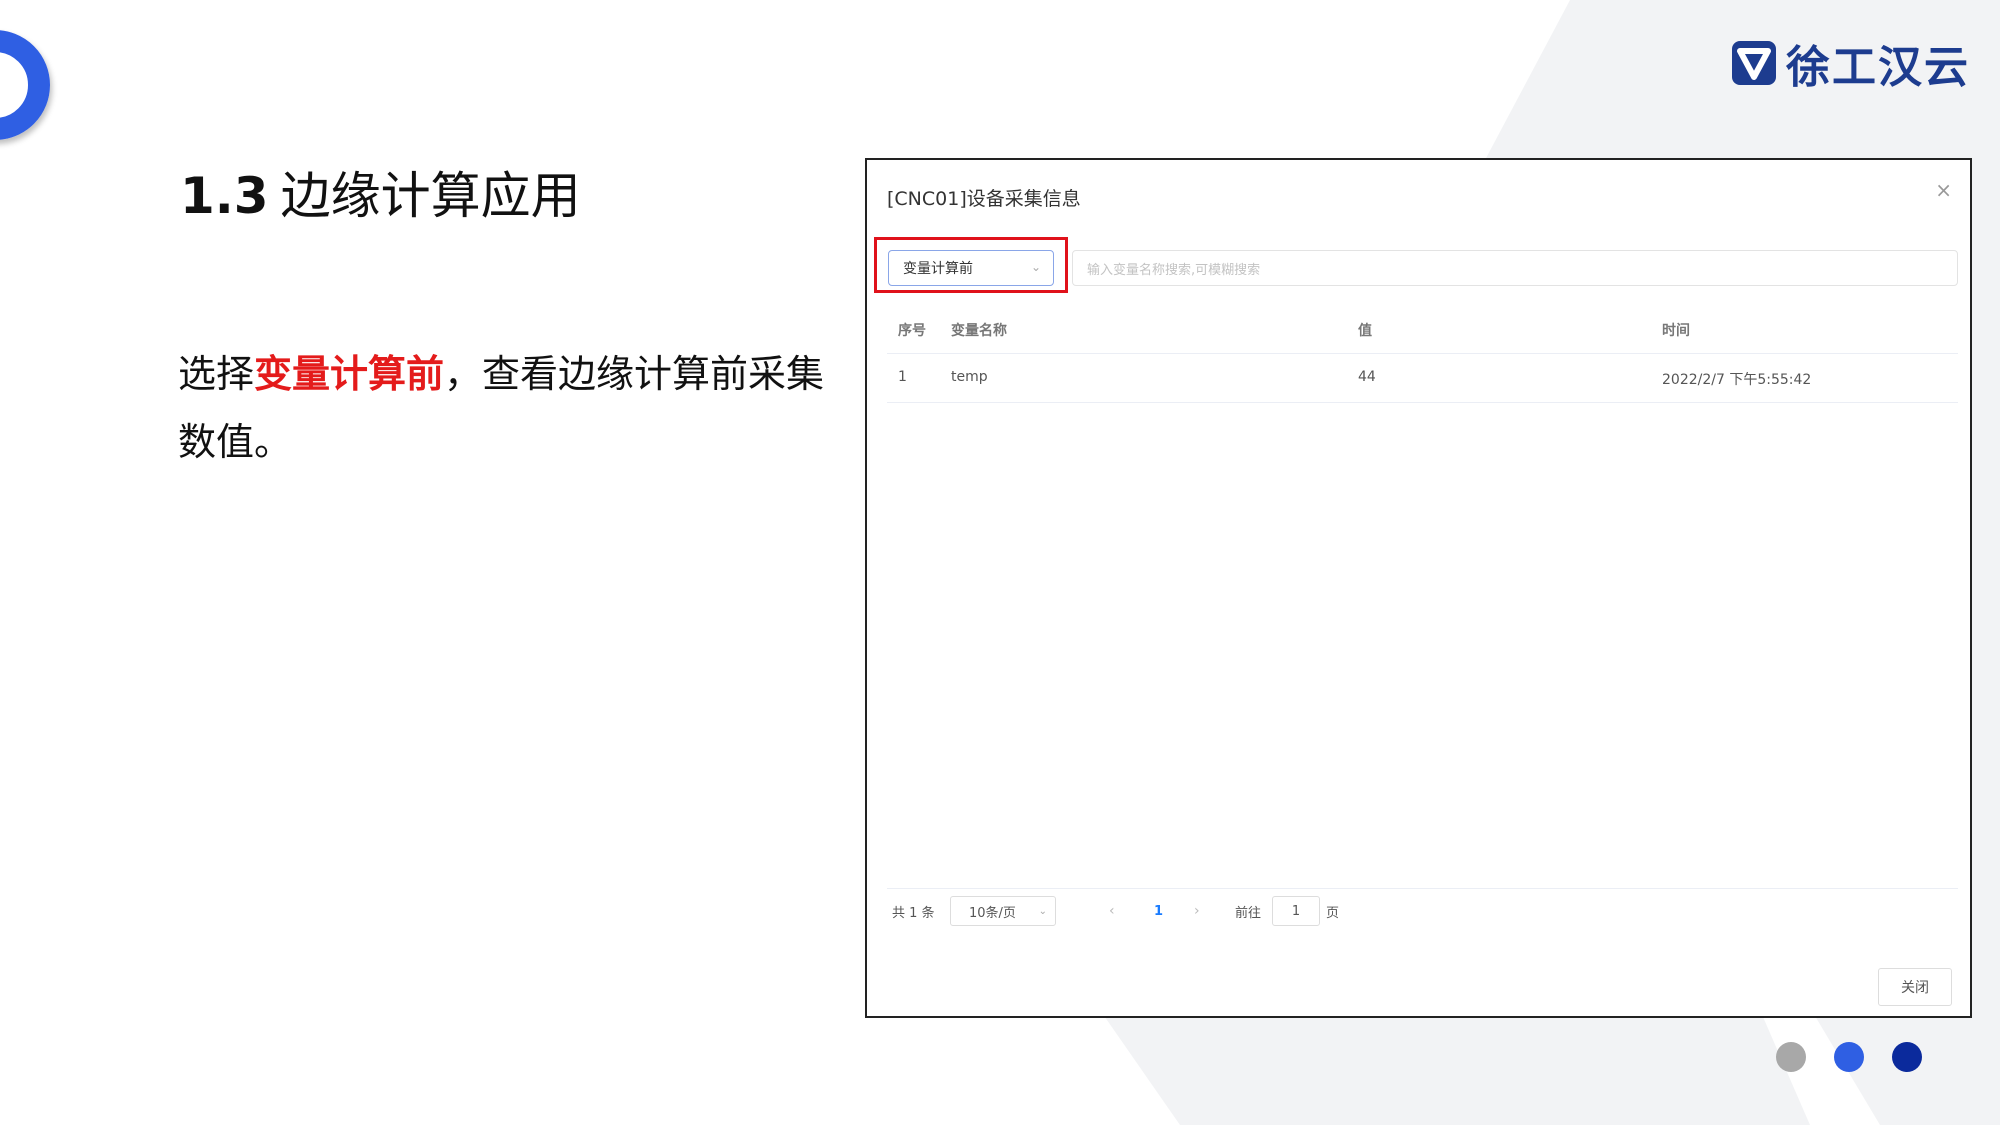  Describe the element at coordinates (1112, 911) in the screenshot. I see `prev-page-icon: ‹` at that location.